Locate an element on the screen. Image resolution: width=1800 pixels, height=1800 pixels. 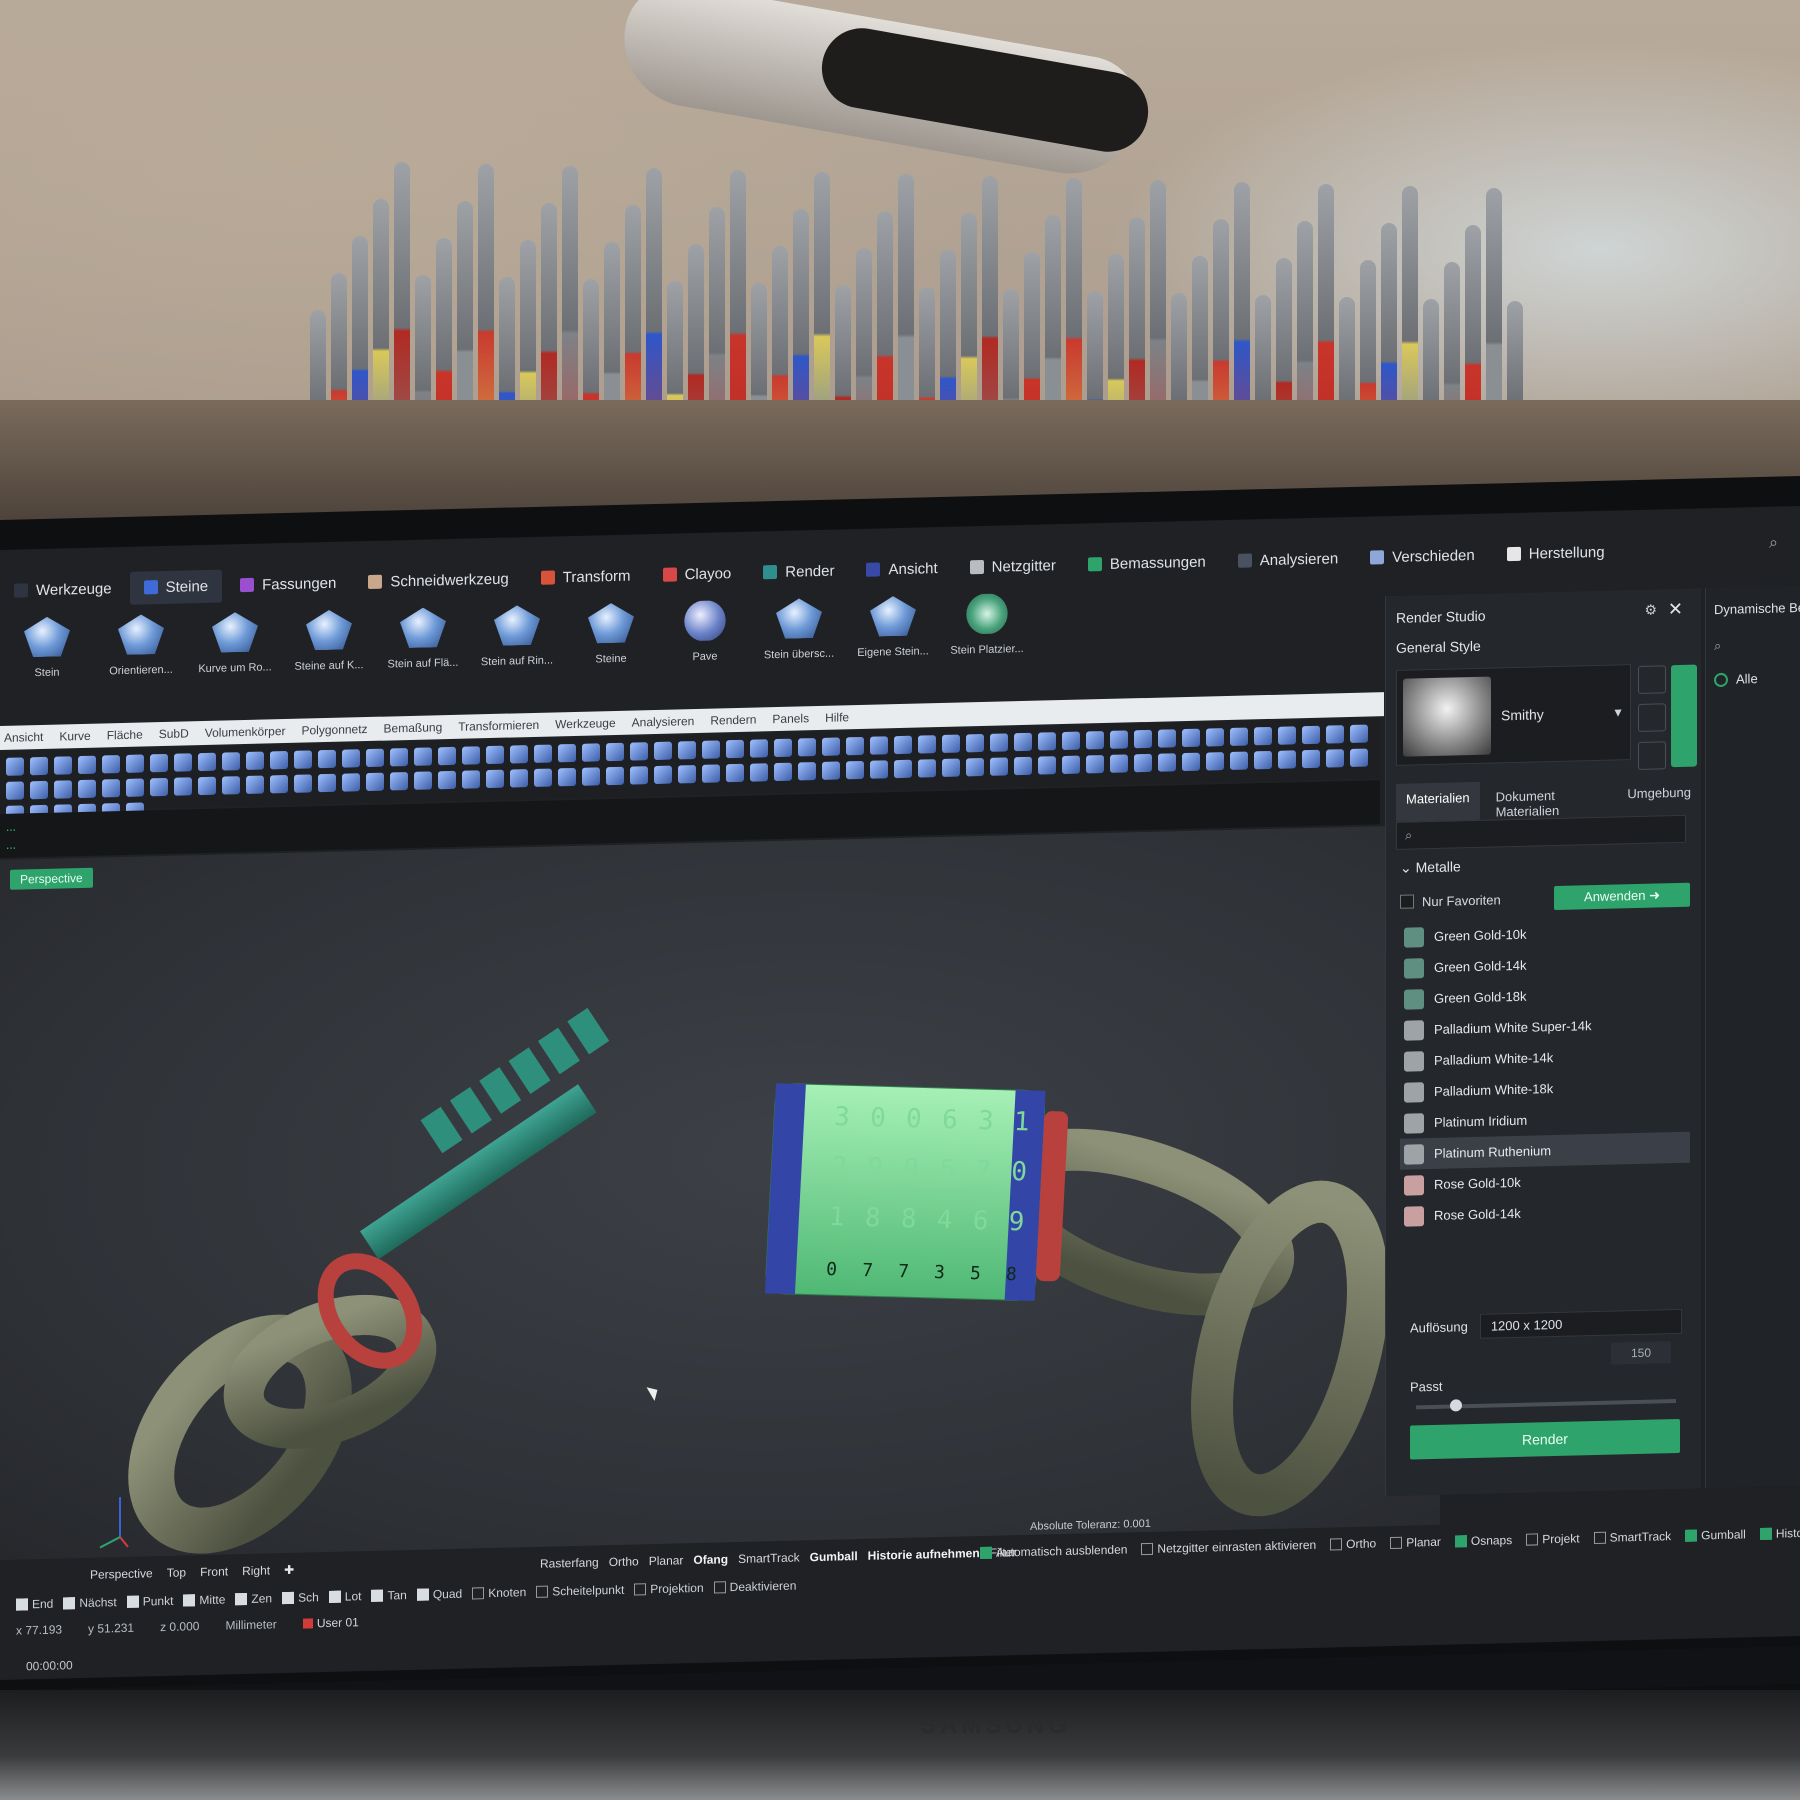
ribbon-tab-render: Render is located at coordinates (798, 571).